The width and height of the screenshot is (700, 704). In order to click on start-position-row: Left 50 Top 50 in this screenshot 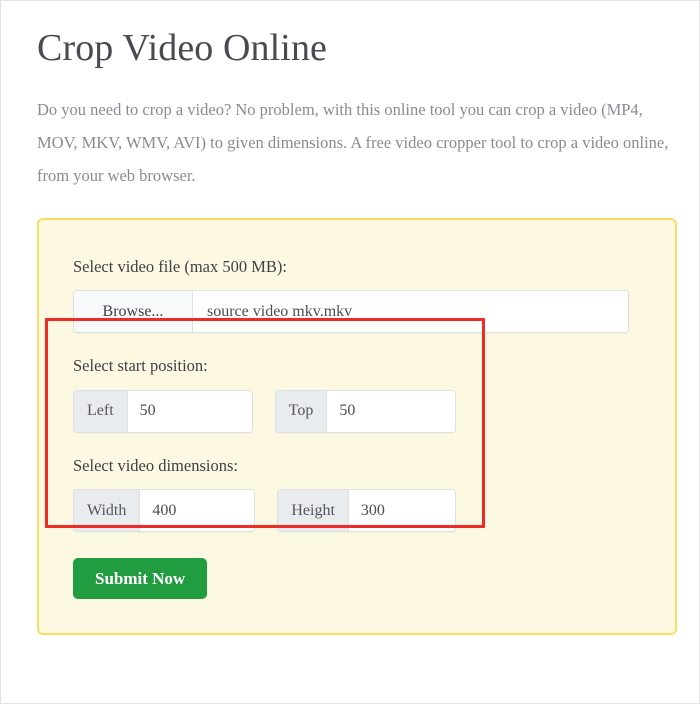, I will do `click(357, 411)`.